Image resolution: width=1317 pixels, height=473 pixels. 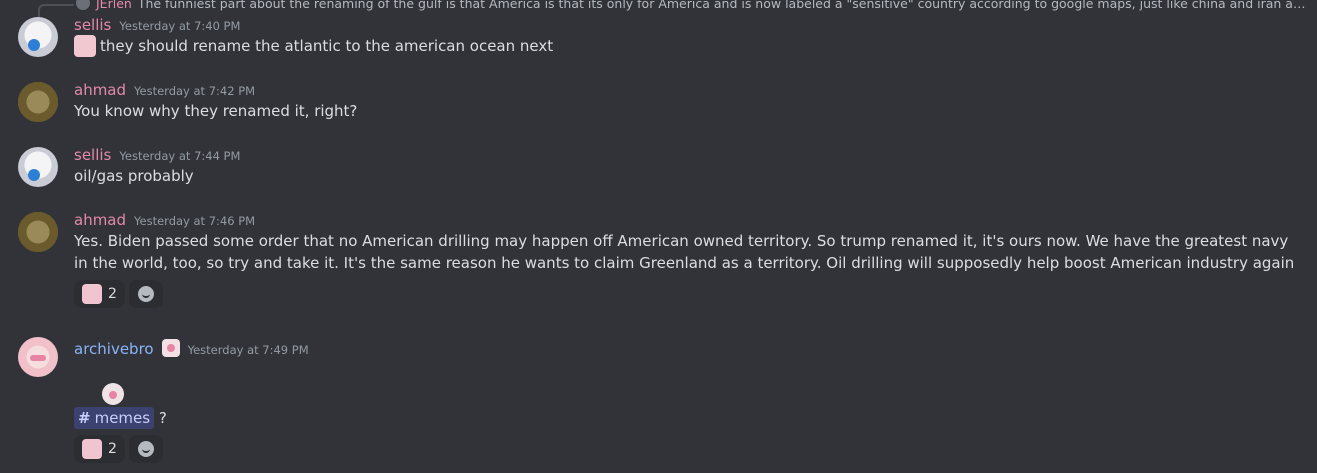 I want to click on message-timestamp: Yesterday at 7:44 PM, so click(x=180, y=156).